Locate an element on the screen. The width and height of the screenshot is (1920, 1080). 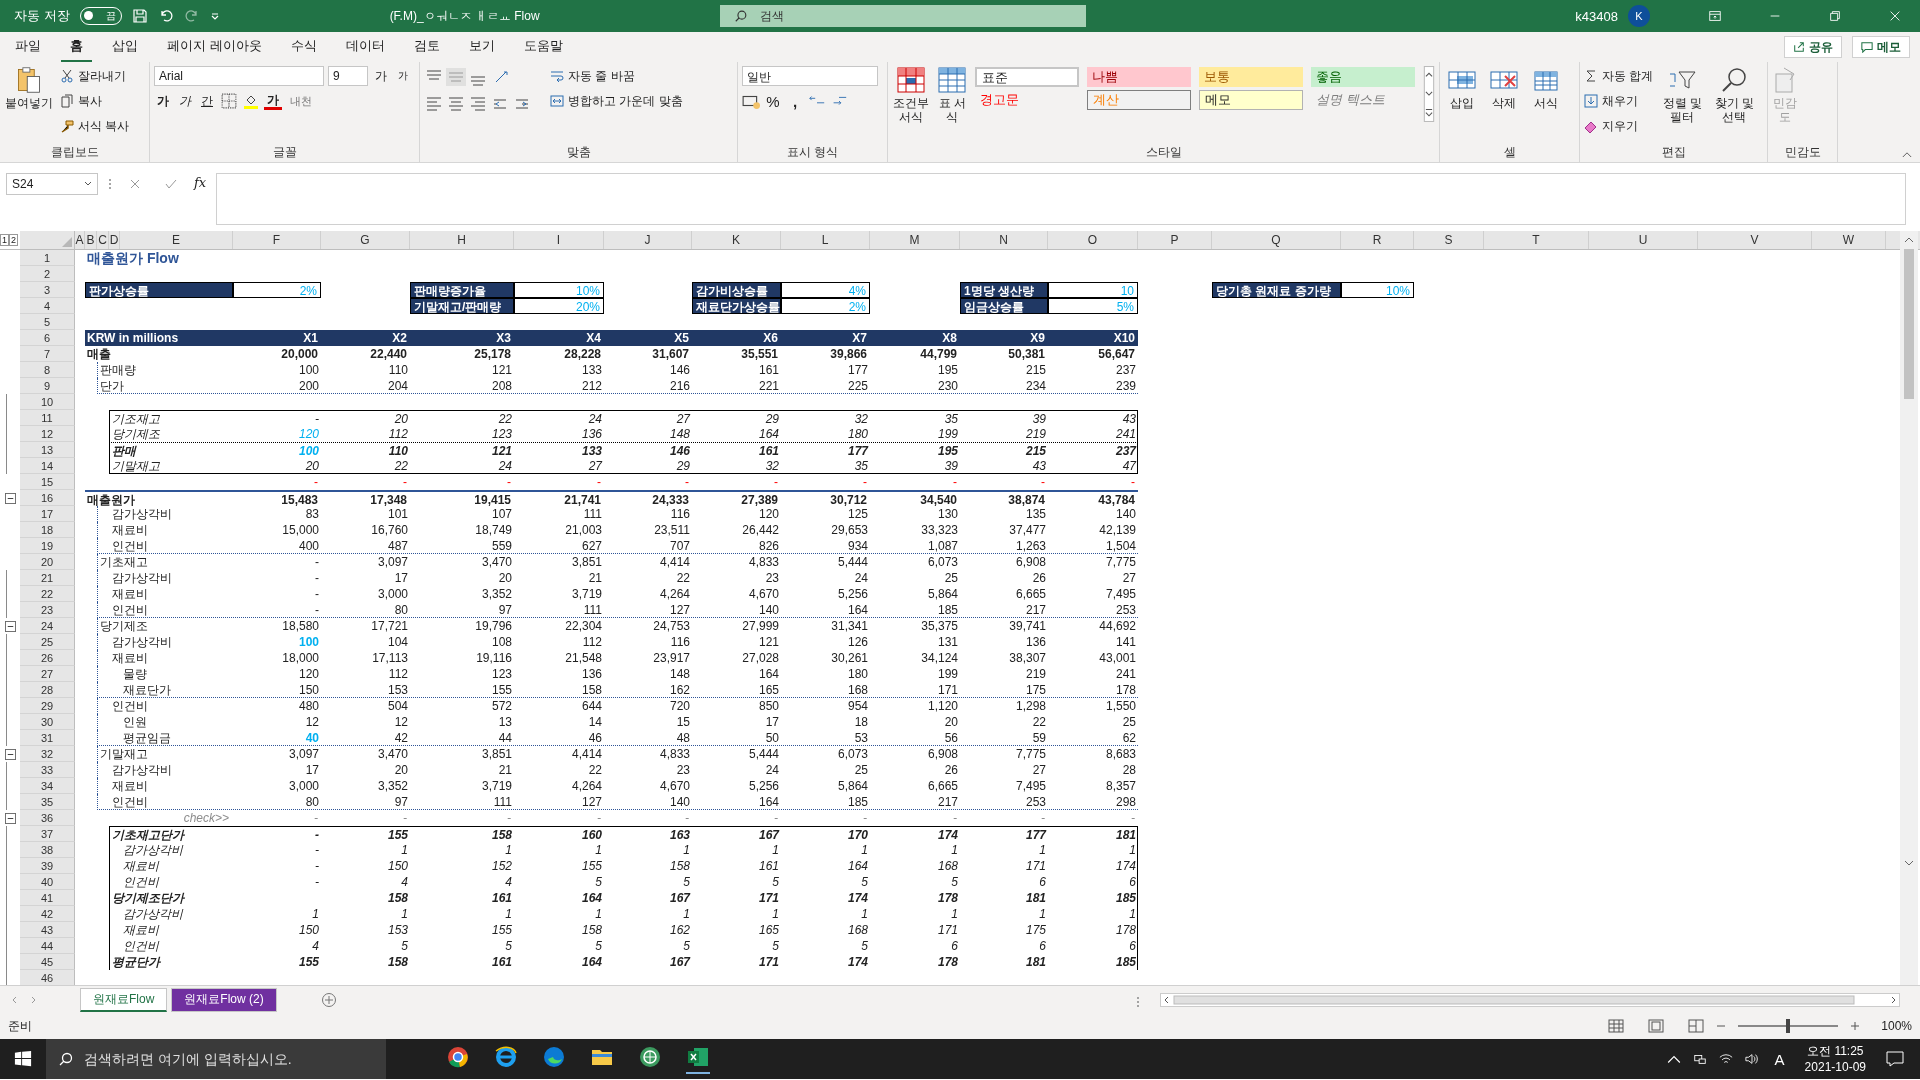
sheet-tab: 원재료Flow is located at coordinates (124, 999).